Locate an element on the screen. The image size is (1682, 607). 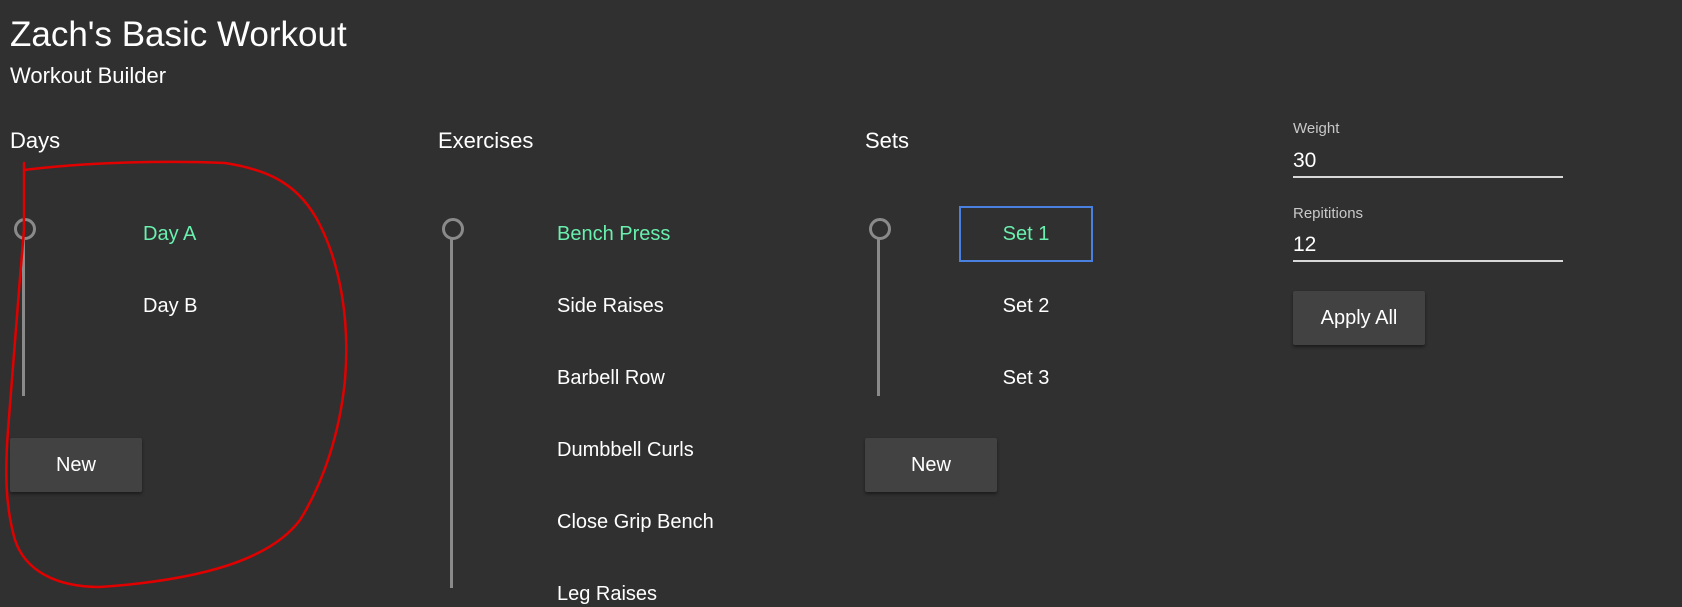
exercises-heading: Exercises is located at coordinates (486, 140).